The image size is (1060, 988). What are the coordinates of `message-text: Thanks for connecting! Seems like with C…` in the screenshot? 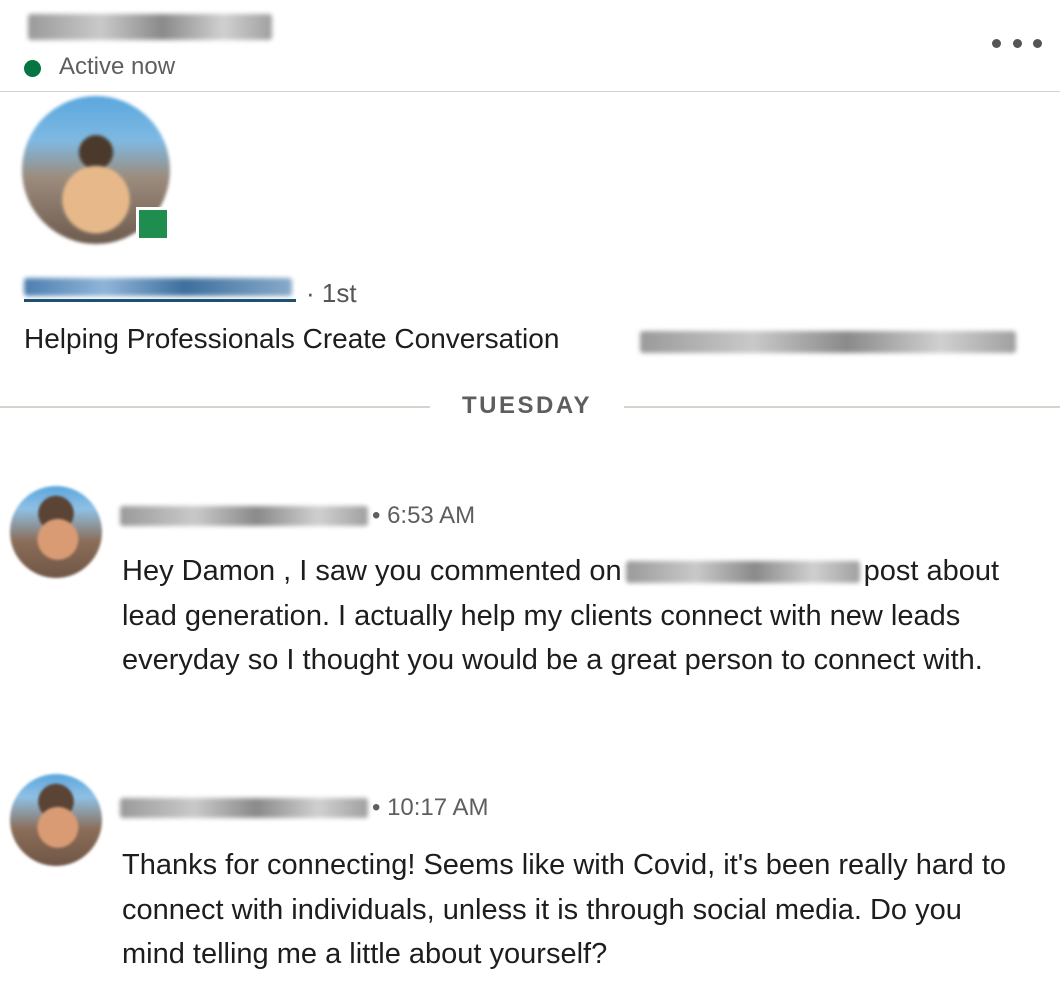 It's located at (564, 909).